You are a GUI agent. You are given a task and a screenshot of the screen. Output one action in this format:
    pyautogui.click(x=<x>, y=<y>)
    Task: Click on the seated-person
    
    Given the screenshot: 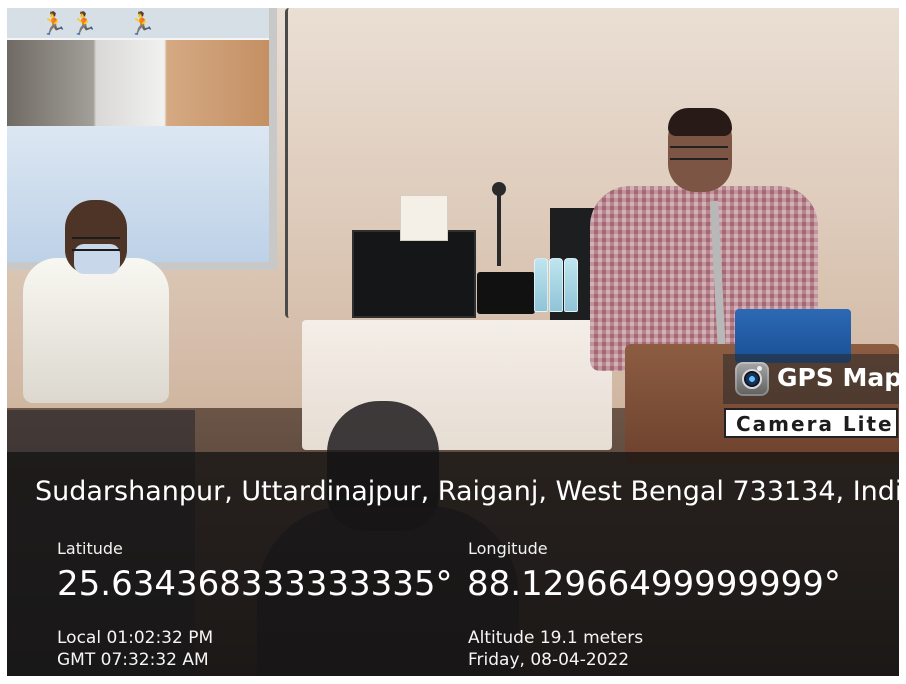 What is the action you would take?
    pyautogui.click(x=96, y=330)
    